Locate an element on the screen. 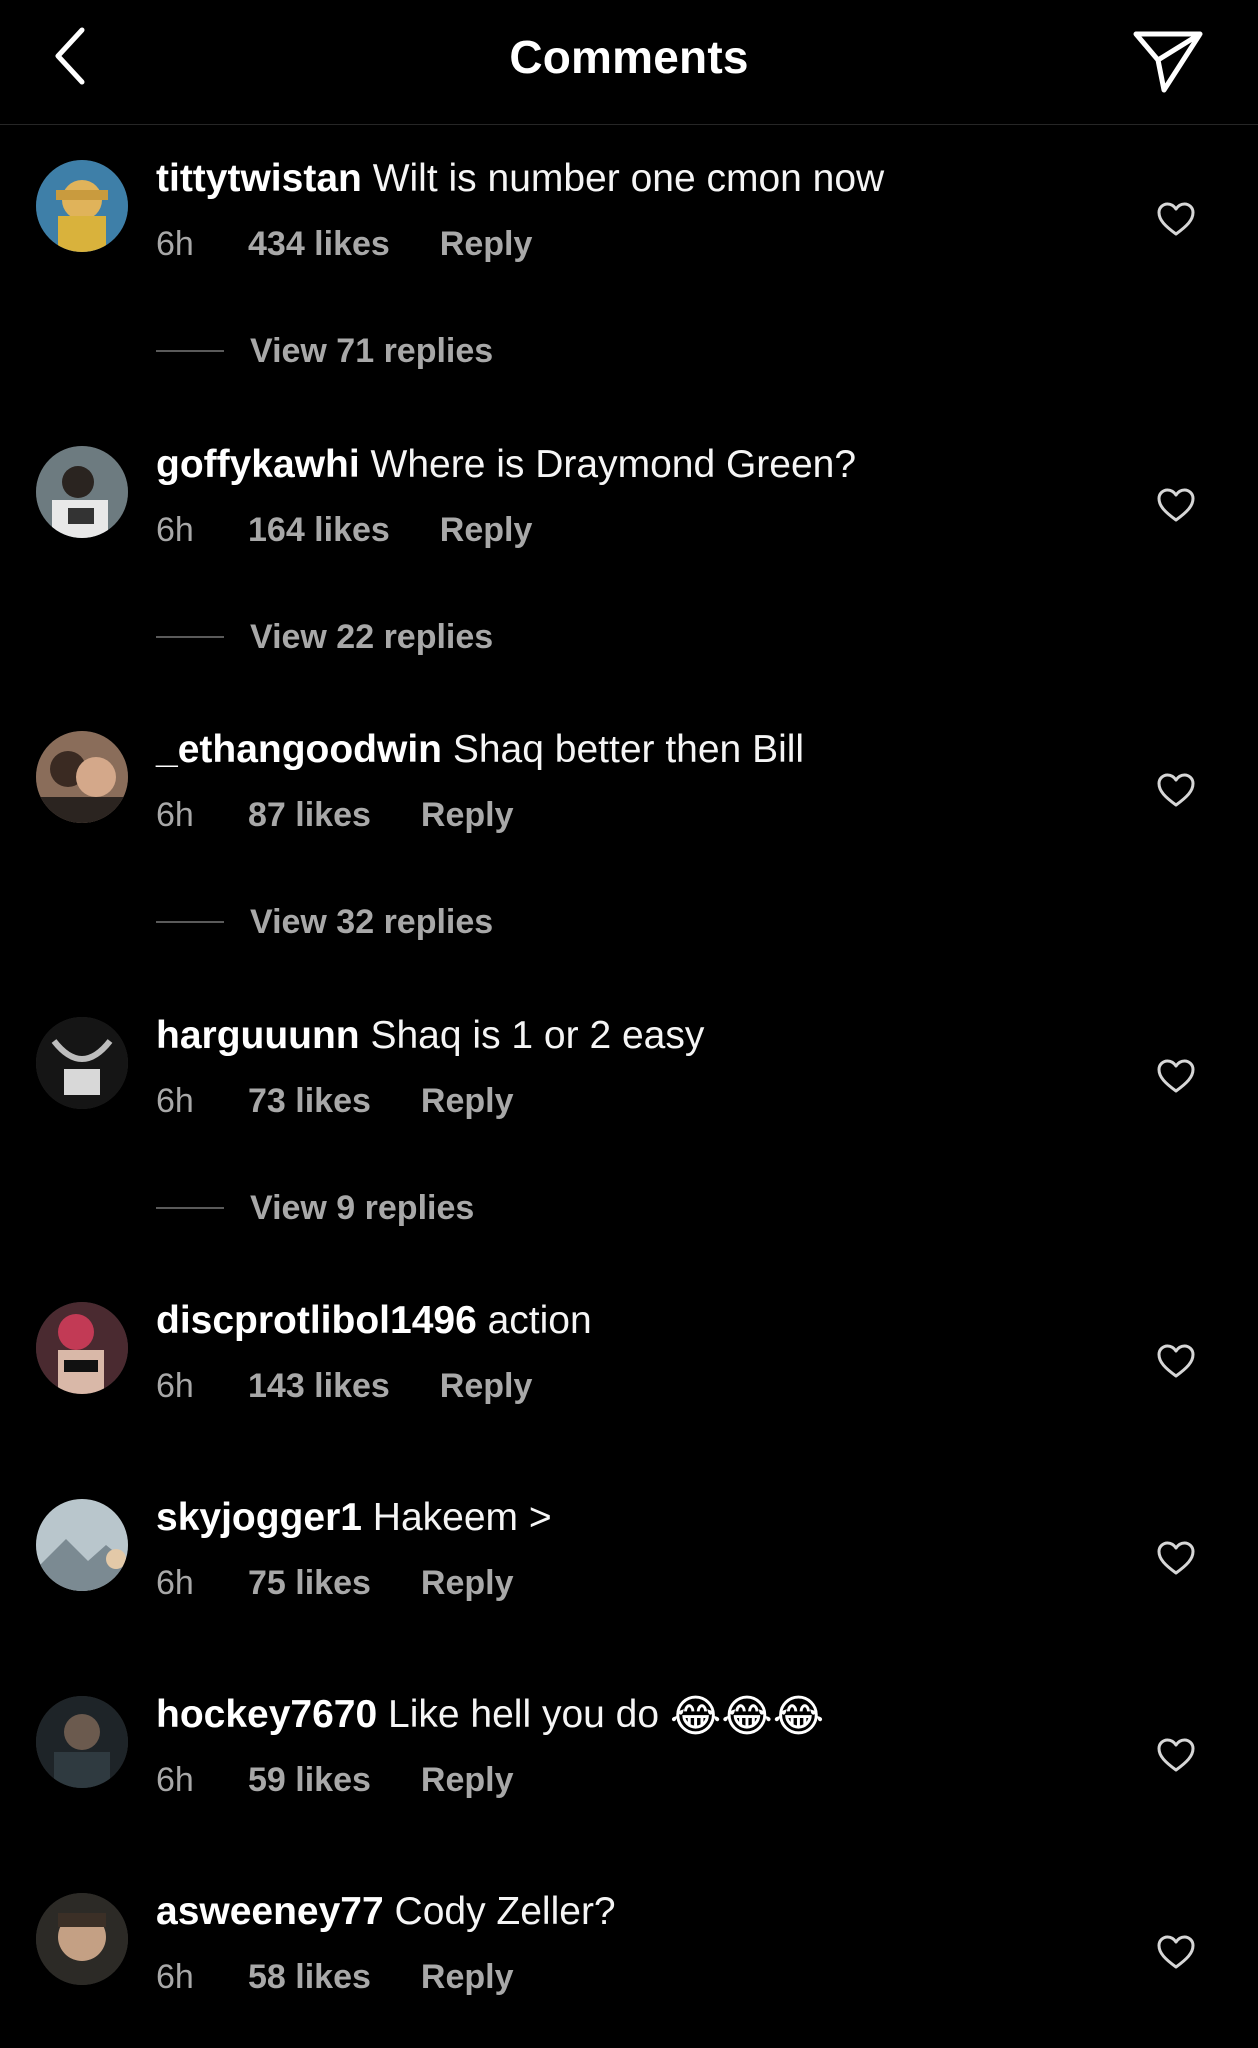 This screenshot has height=2048, width=1258. comment-likes: 59 likes is located at coordinates (309, 1780).